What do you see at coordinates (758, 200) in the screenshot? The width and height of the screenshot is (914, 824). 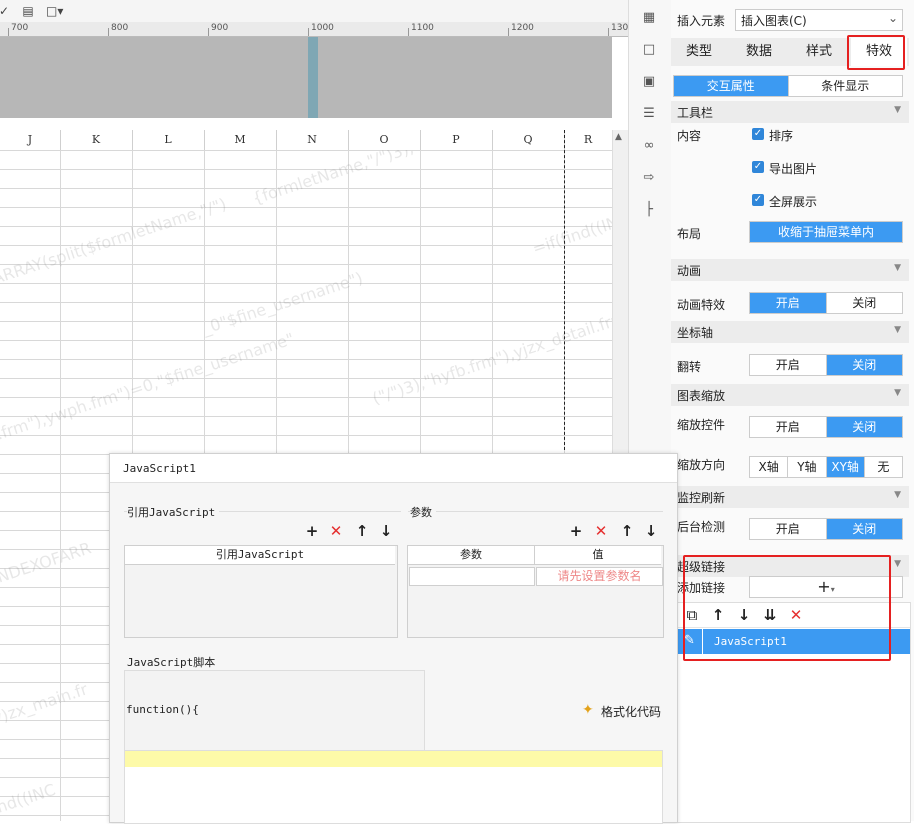 I see `checkbox-fullscreen: ✓` at bounding box center [758, 200].